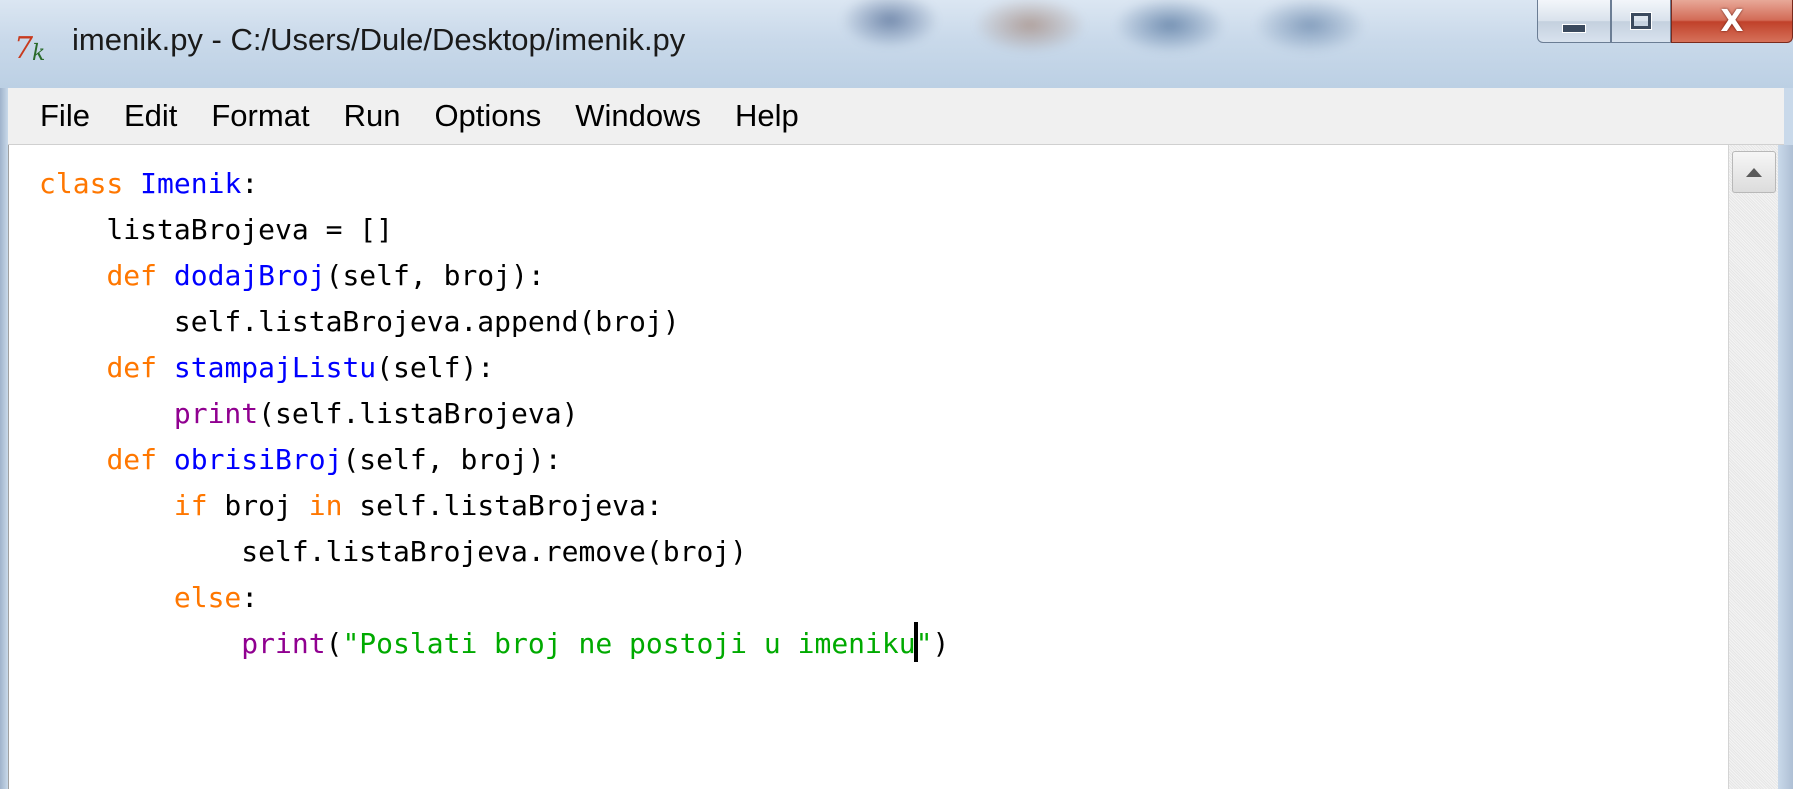 This screenshot has height=789, width=1793. I want to click on menu-windows: Windows, so click(638, 116).